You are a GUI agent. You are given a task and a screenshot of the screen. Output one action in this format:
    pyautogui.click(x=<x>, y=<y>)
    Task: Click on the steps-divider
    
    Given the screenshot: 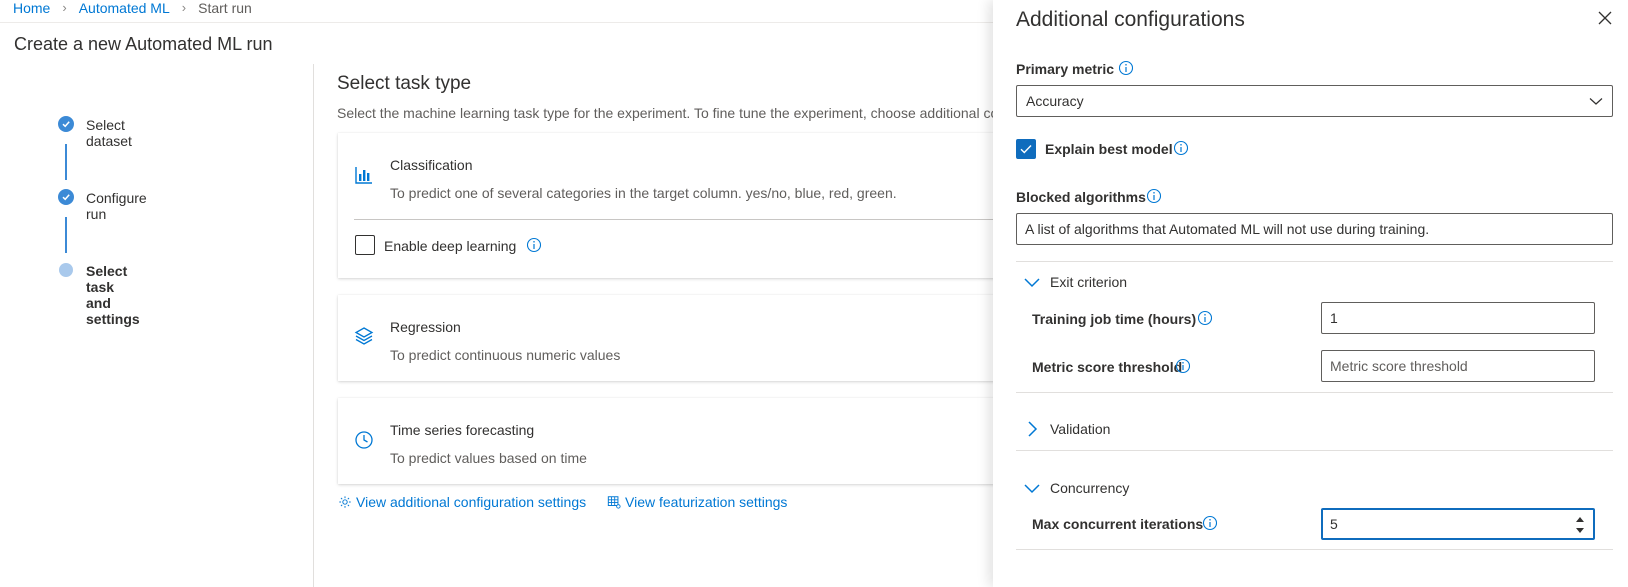 What is the action you would take?
    pyautogui.click(x=313, y=325)
    